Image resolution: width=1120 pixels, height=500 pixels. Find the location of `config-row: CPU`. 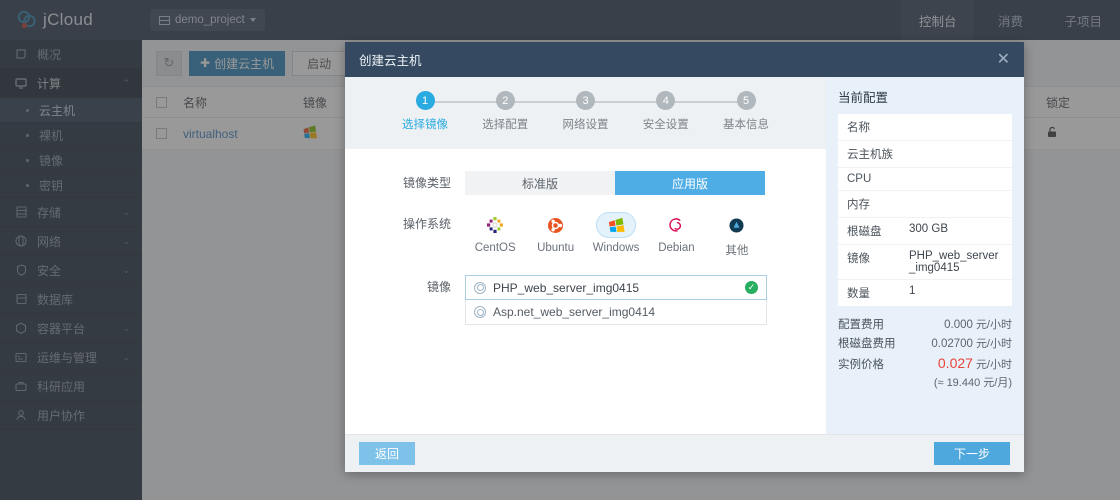

config-row: CPU is located at coordinates (925, 179).